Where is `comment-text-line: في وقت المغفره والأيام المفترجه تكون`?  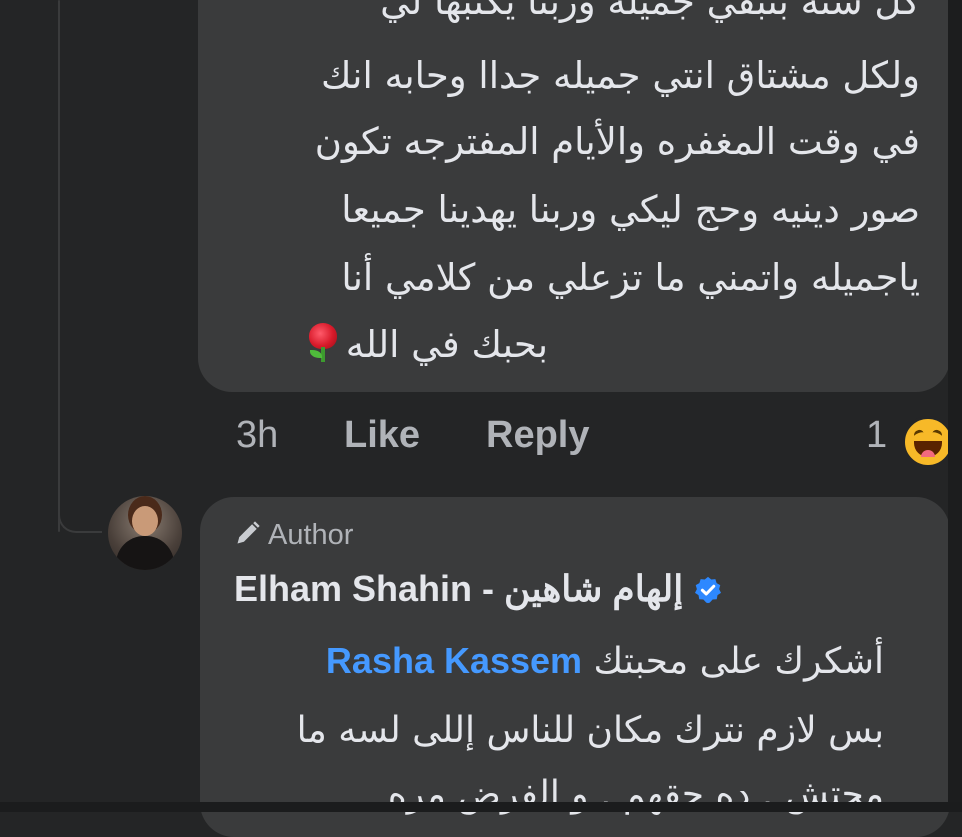
comment-text-line: في وقت المغفره والأيام المفترجه تكون is located at coordinates (617, 141).